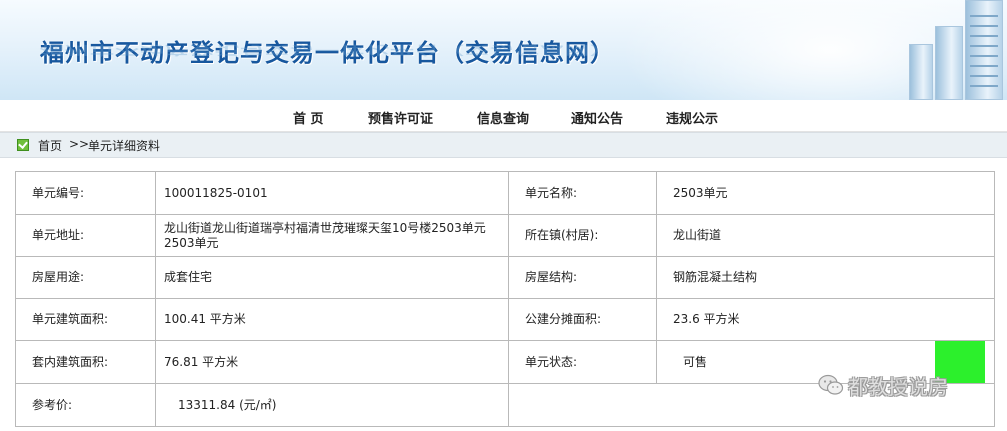  What do you see at coordinates (582, 362) in the screenshot?
I see `status-label: 单元状态:` at bounding box center [582, 362].